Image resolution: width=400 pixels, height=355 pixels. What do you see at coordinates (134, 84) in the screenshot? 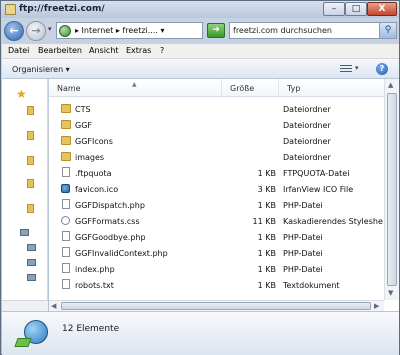
I see `sort-ascending-icon: ▲` at bounding box center [134, 84].